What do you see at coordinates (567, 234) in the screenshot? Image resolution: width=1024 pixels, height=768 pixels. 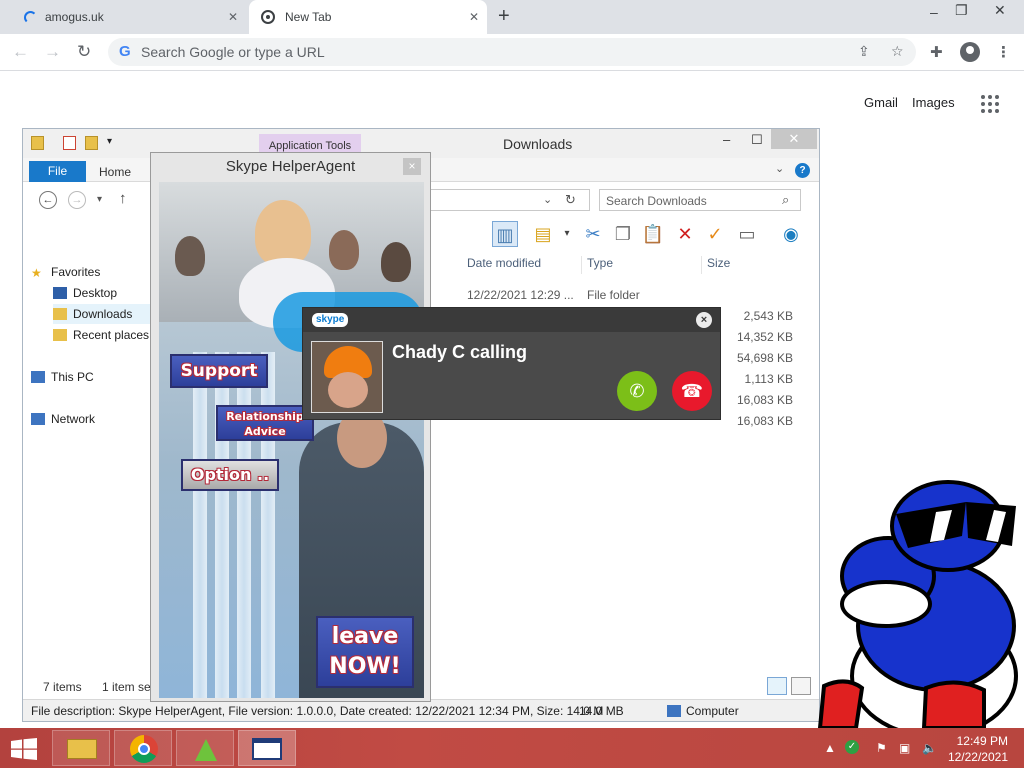 I see `dropdown-icon: ▾` at bounding box center [567, 234].